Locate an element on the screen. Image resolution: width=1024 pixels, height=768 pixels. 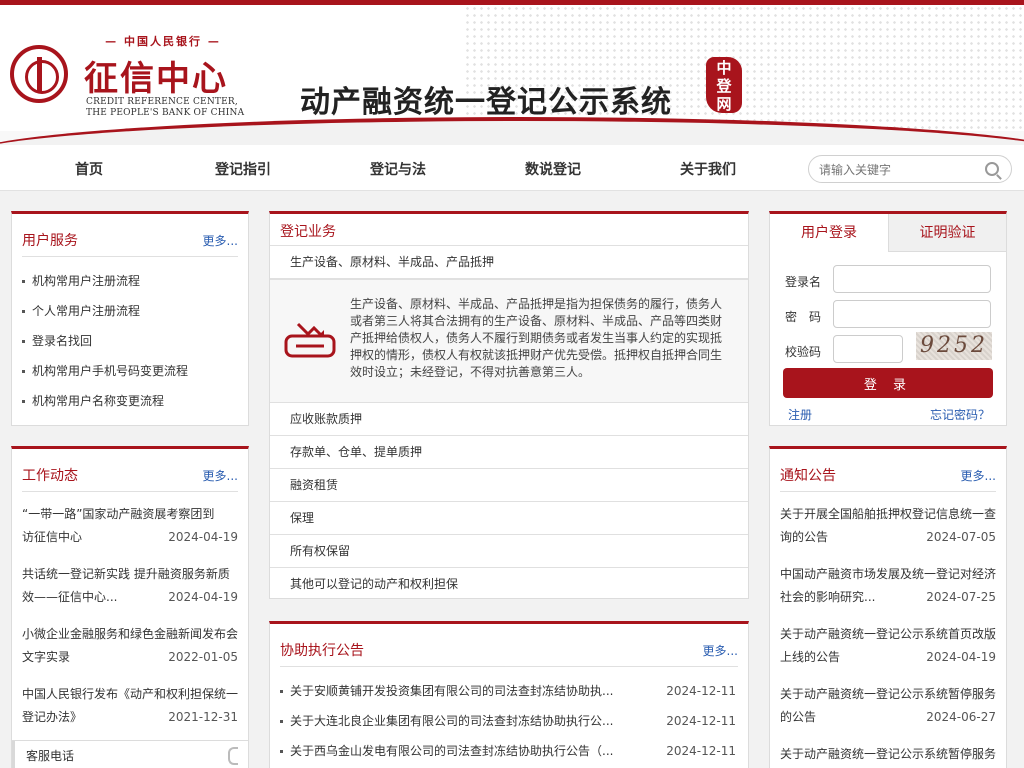
register-link: 注册 is located at coordinates (800, 414).